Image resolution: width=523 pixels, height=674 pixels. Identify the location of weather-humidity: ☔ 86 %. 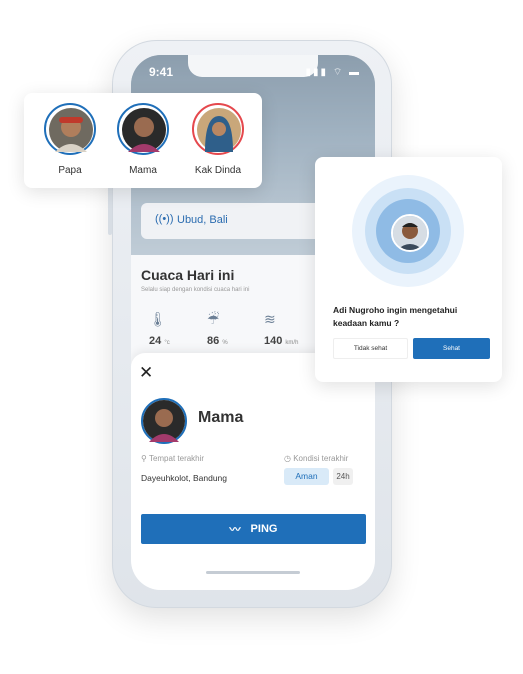
(237, 329).